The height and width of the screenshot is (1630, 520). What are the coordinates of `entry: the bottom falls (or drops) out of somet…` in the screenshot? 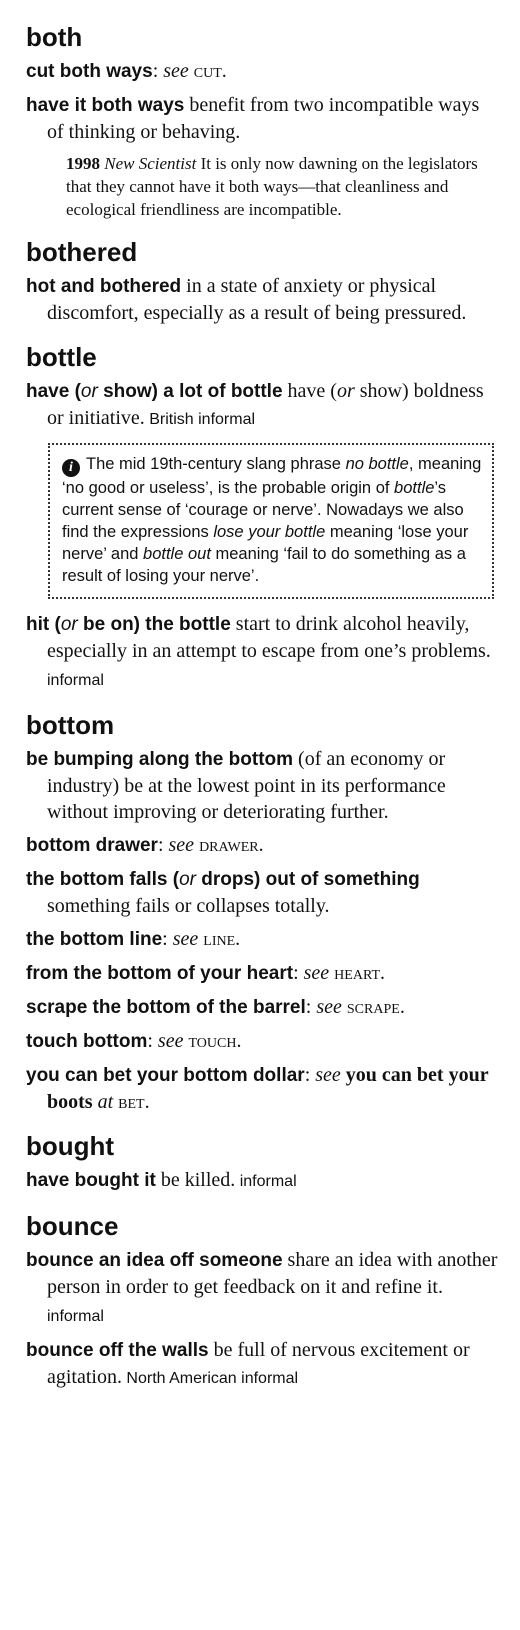 It's located at (262, 892).